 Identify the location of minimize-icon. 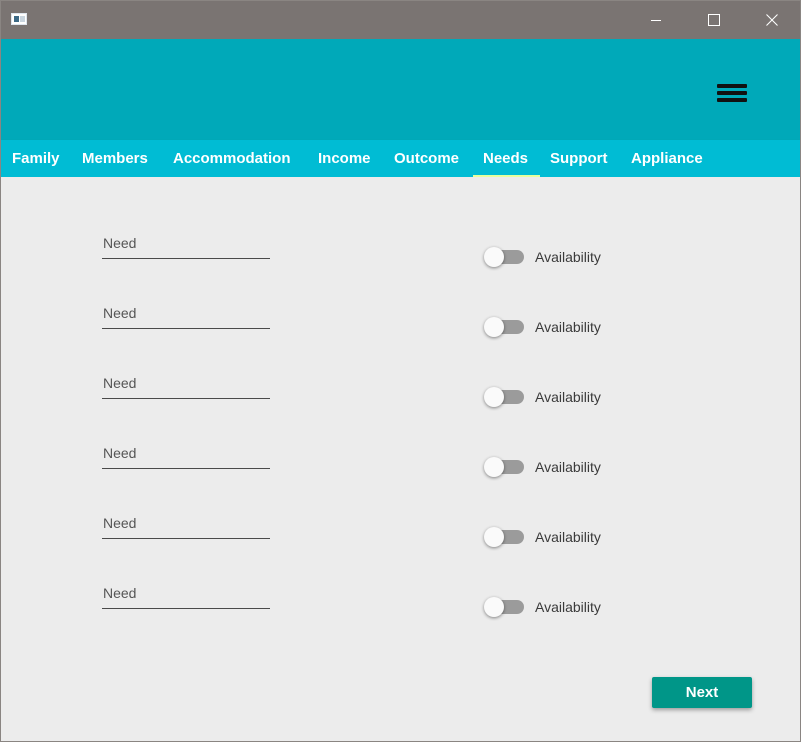
(656, 20).